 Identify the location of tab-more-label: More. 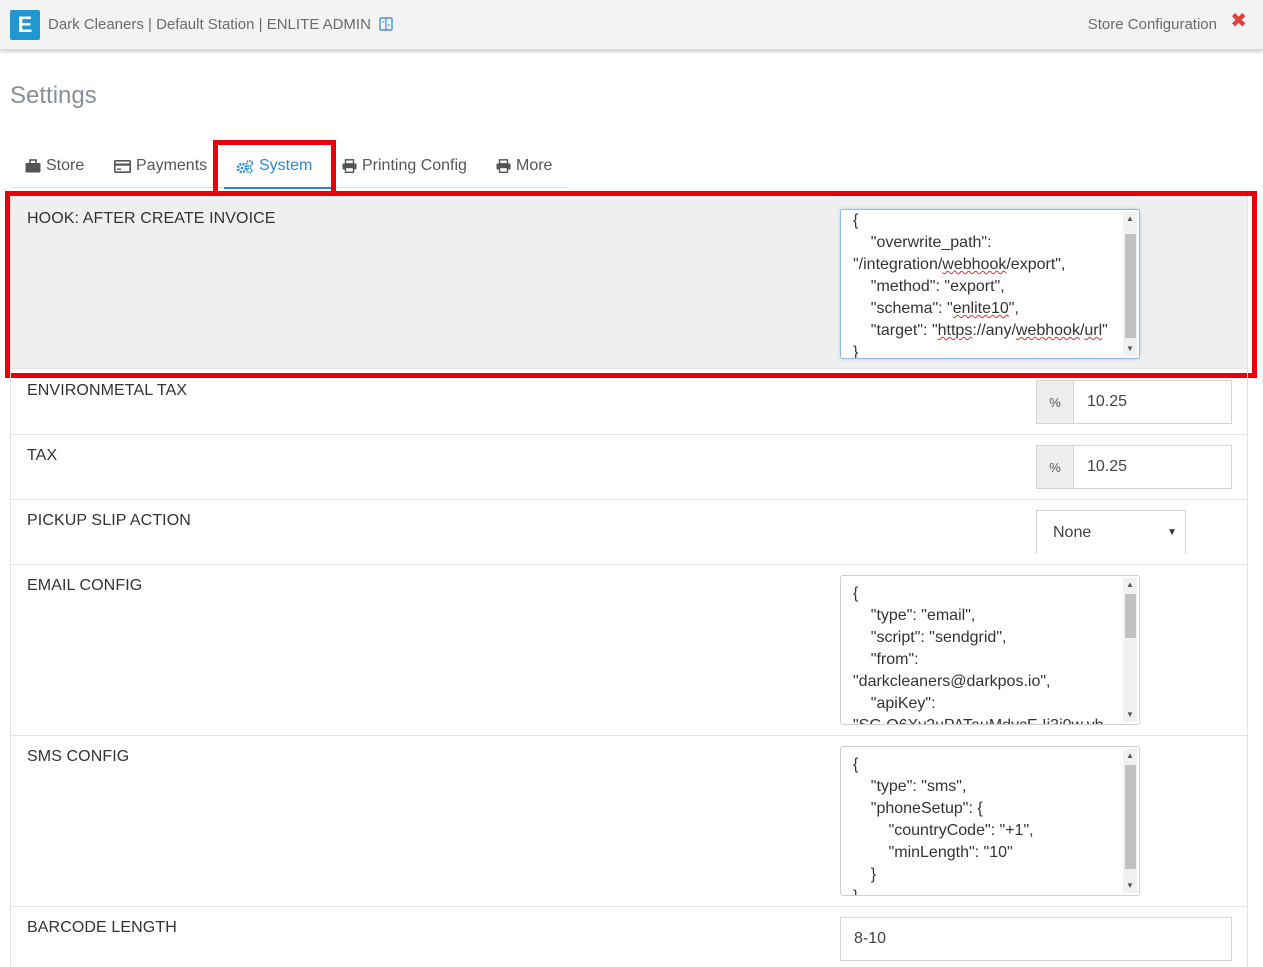
(534, 165).